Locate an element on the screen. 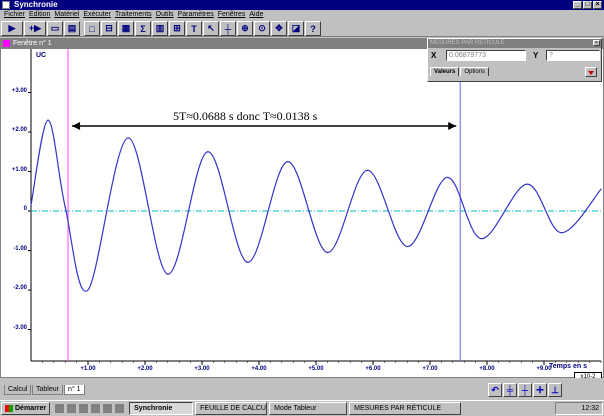 This screenshot has height=416, width=604. windows-logo-icon is located at coordinates (9, 408).